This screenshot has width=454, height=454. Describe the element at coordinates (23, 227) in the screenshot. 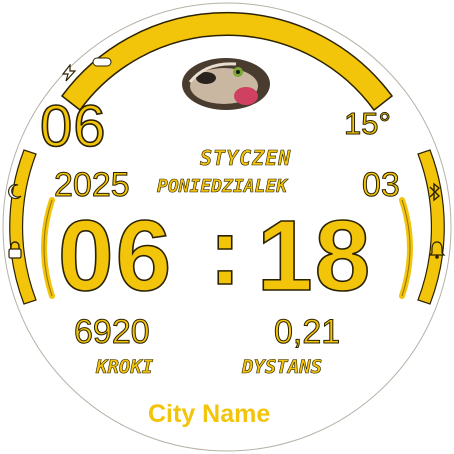

I see `left-bezel` at that location.